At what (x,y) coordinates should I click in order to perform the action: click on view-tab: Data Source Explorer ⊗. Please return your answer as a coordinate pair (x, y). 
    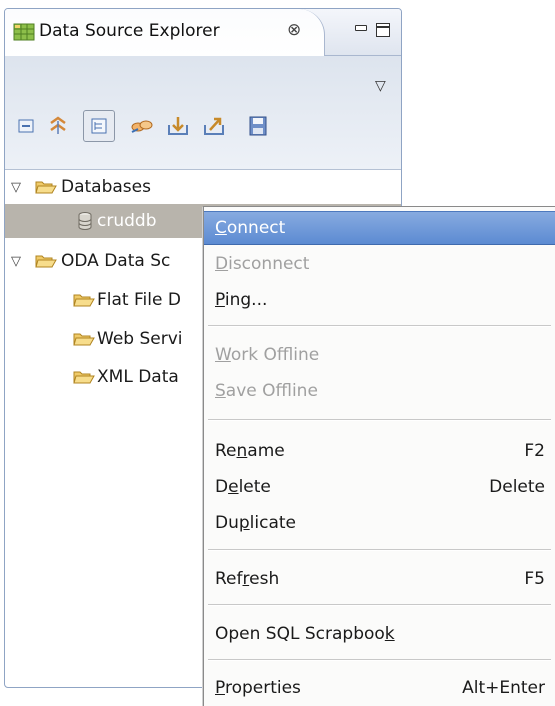
    Looking at the image, I should click on (165, 32).